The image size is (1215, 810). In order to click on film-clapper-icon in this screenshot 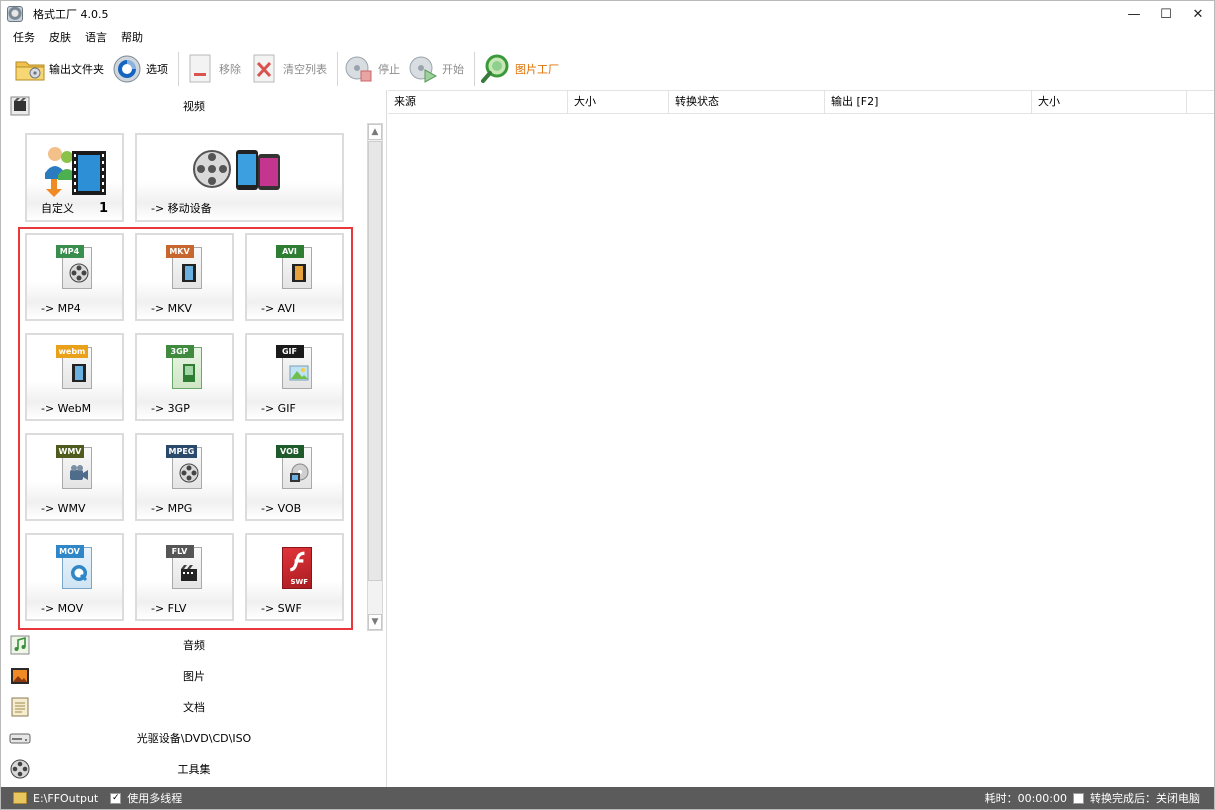, I will do `click(20, 106)`.